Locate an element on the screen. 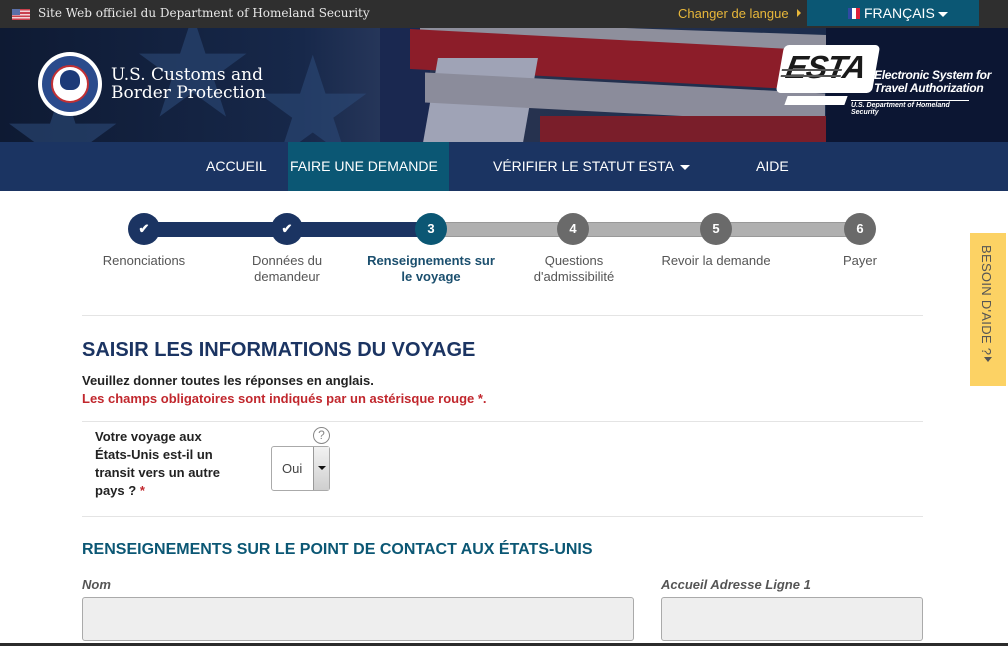  step-4-marker: 4 is located at coordinates (573, 229).